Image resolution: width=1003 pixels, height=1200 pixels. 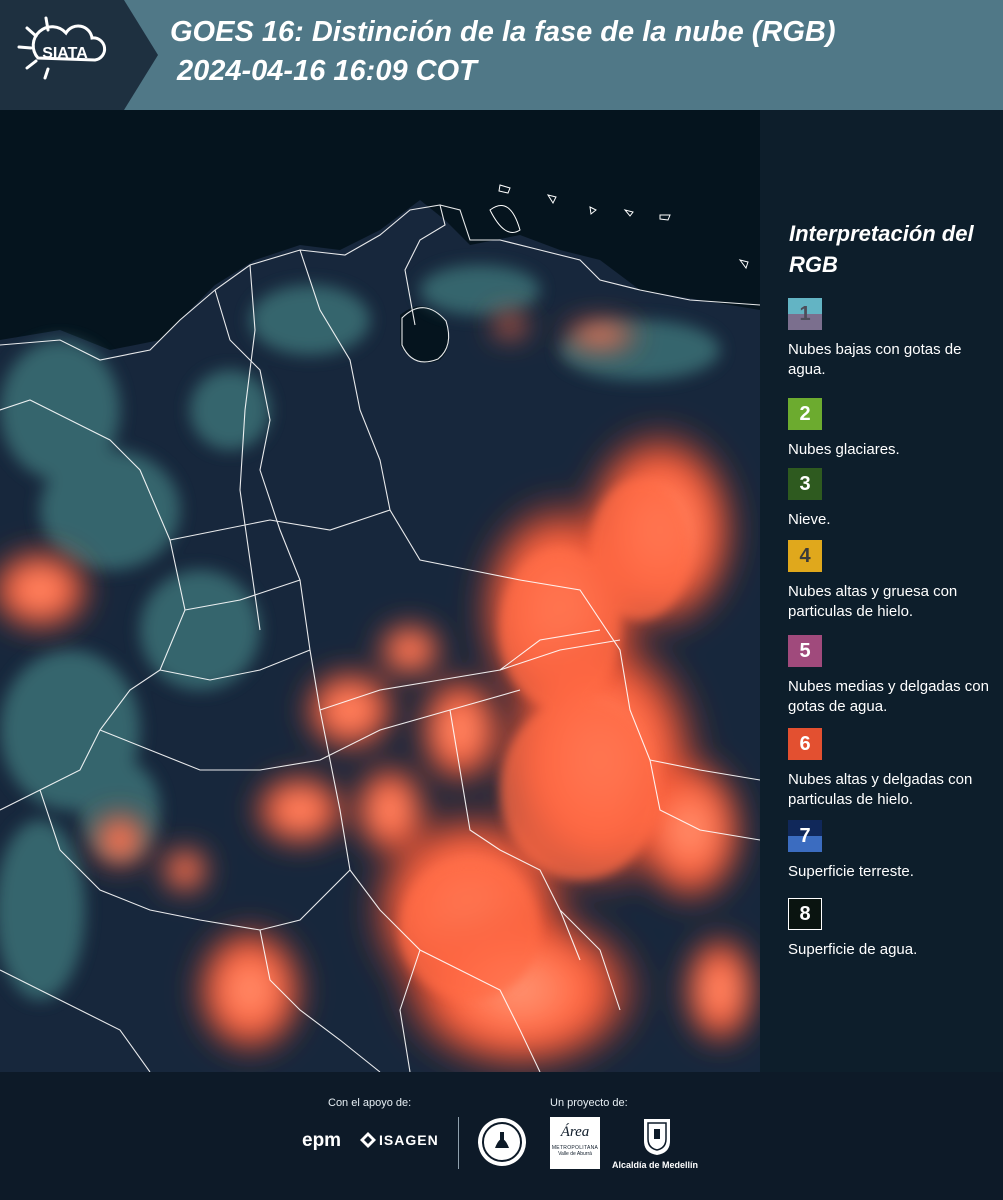 I want to click on legend-number: 2, so click(x=805, y=413).